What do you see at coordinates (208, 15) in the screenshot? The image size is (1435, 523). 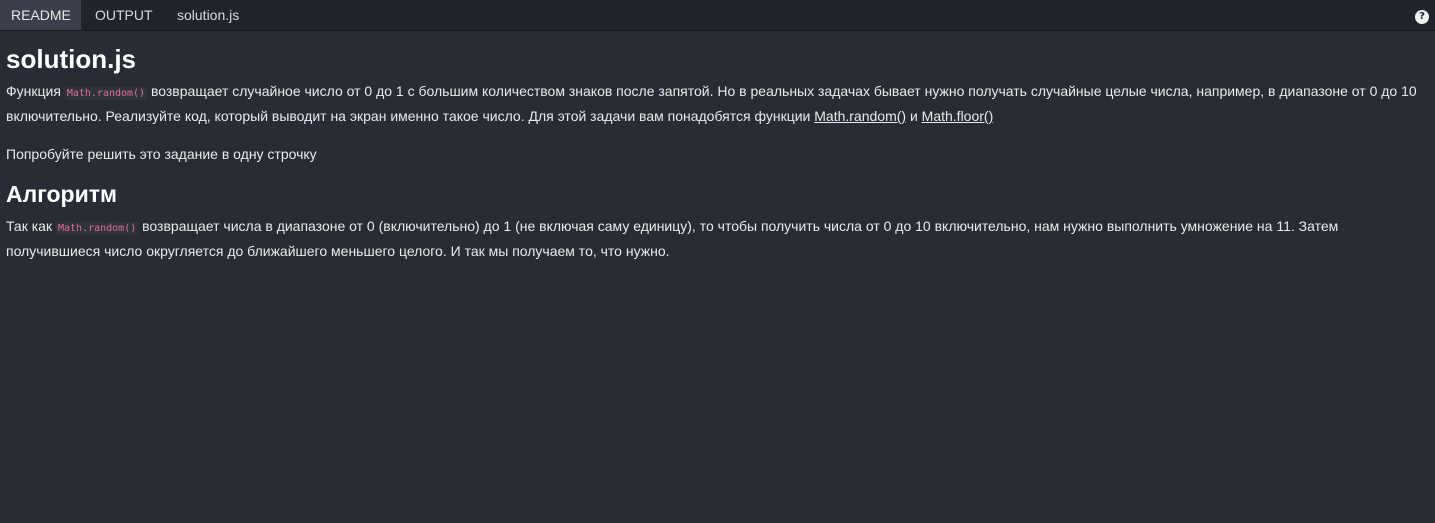 I see `tab-solution-js: solution.js` at bounding box center [208, 15].